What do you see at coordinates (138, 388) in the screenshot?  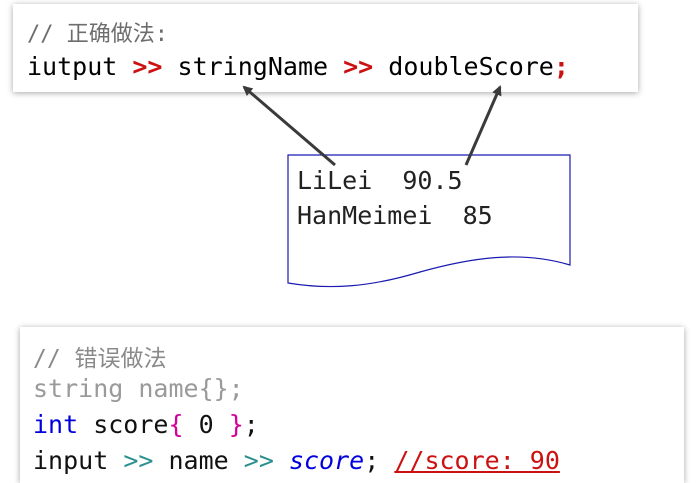 I see `string-declaration-line: string name{};` at bounding box center [138, 388].